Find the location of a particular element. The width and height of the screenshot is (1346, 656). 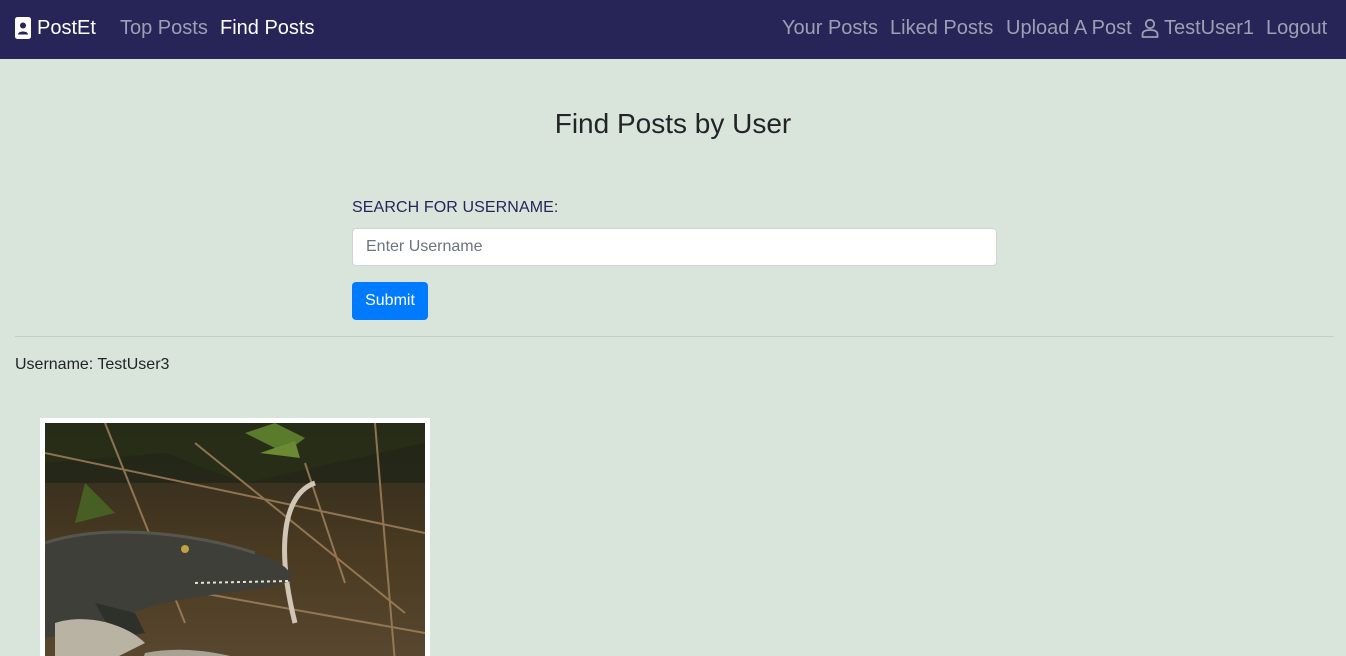

nav-user-profile: TestUser1 is located at coordinates (1209, 28).